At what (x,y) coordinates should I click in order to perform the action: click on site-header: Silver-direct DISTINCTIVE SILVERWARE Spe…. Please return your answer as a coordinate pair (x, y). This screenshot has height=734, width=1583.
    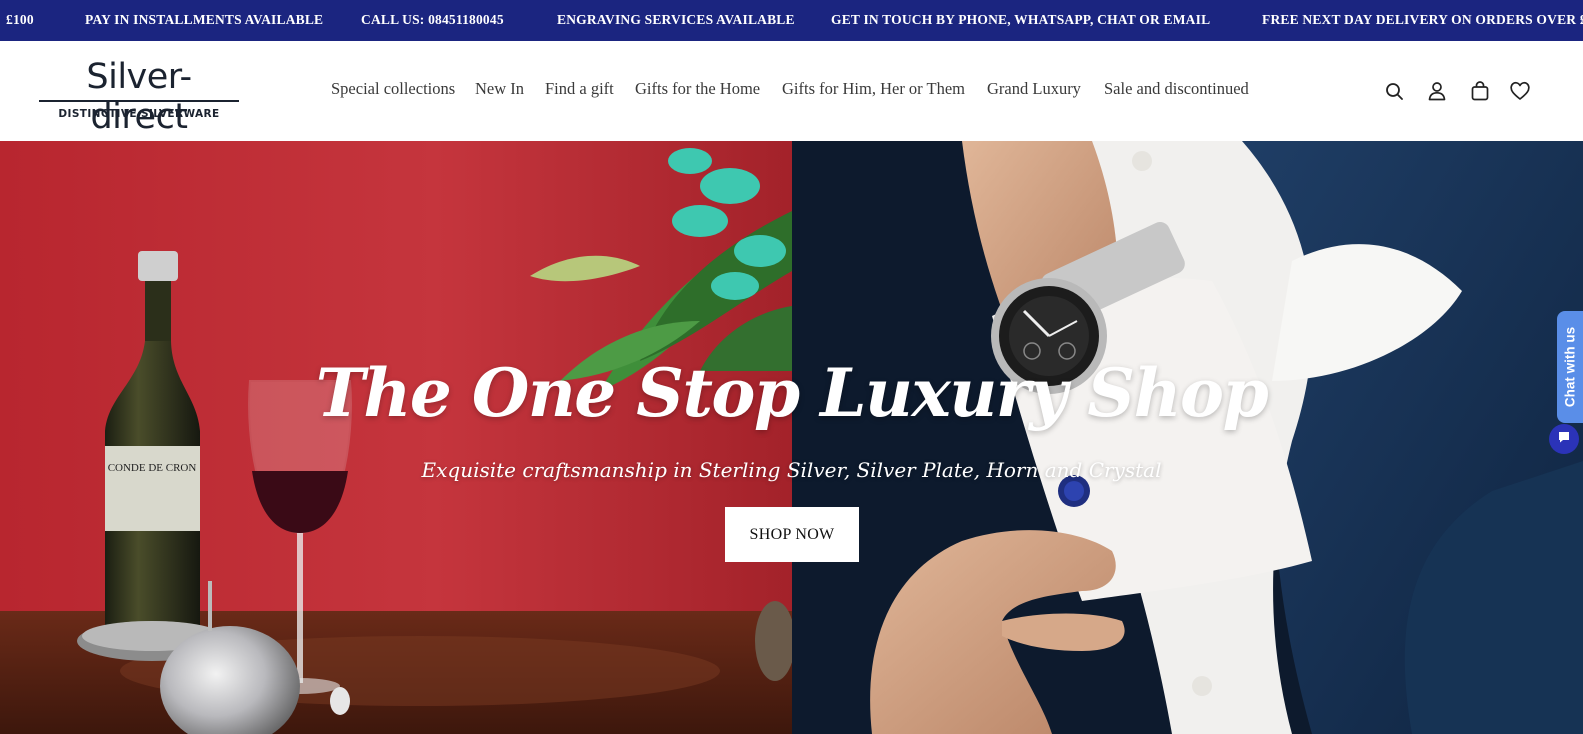
    Looking at the image, I should click on (791, 91).